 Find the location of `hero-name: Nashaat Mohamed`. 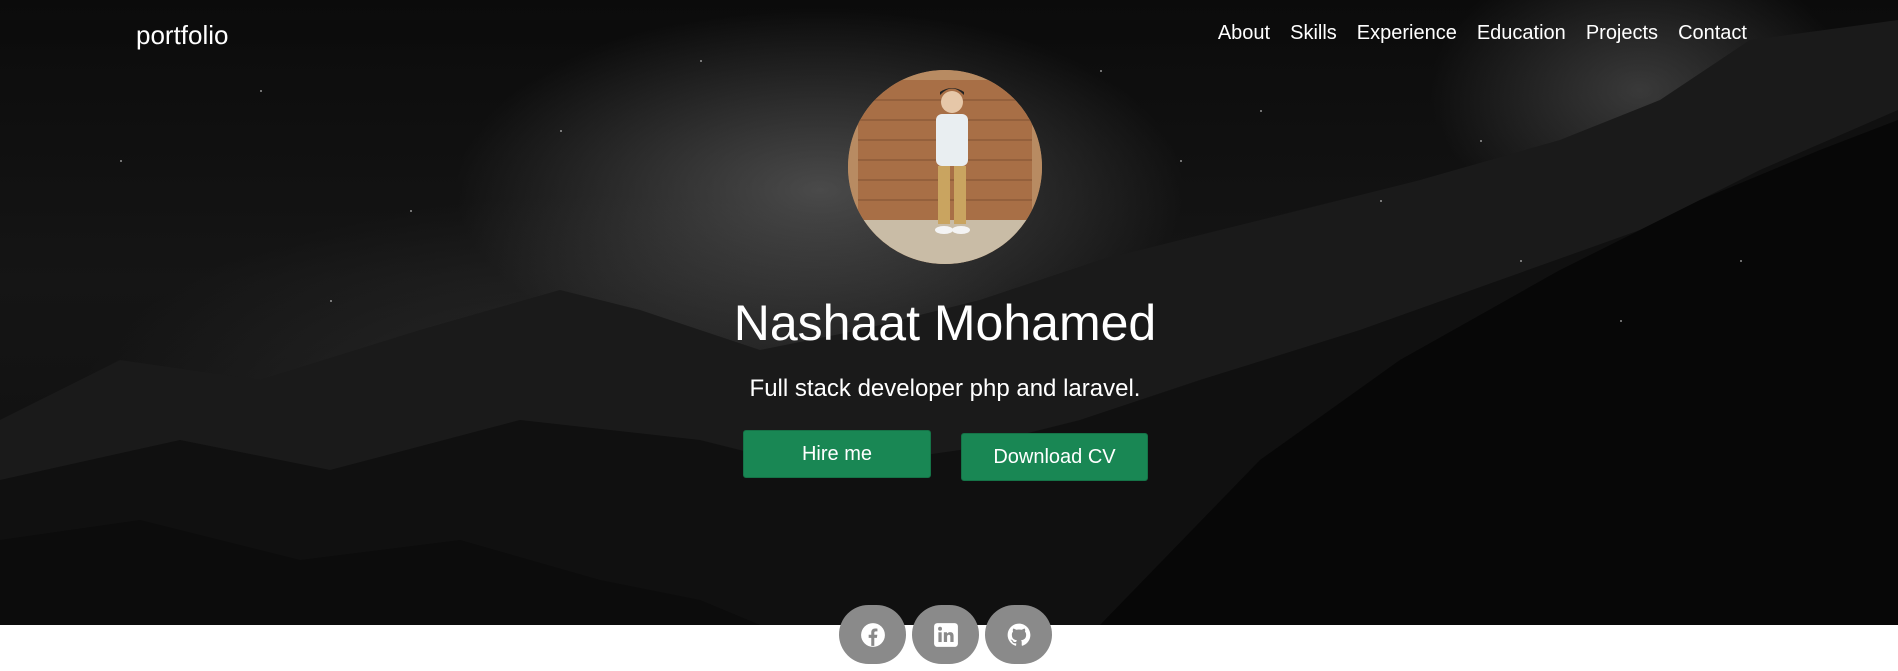

hero-name: Nashaat Mohamed is located at coordinates (945, 323).